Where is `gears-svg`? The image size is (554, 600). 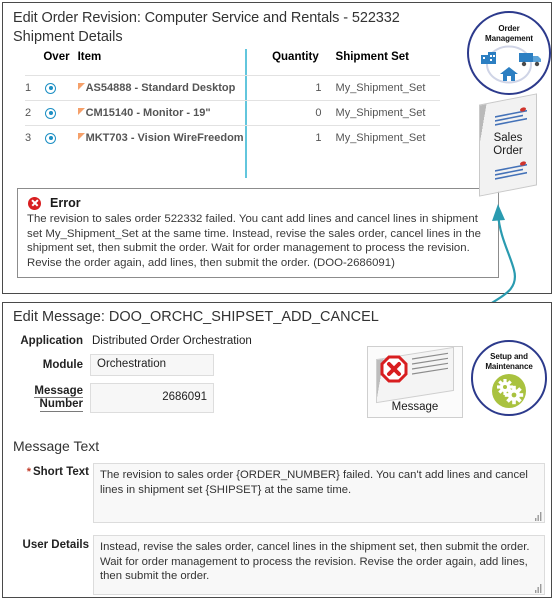
gears-svg is located at coordinates (510, 392).